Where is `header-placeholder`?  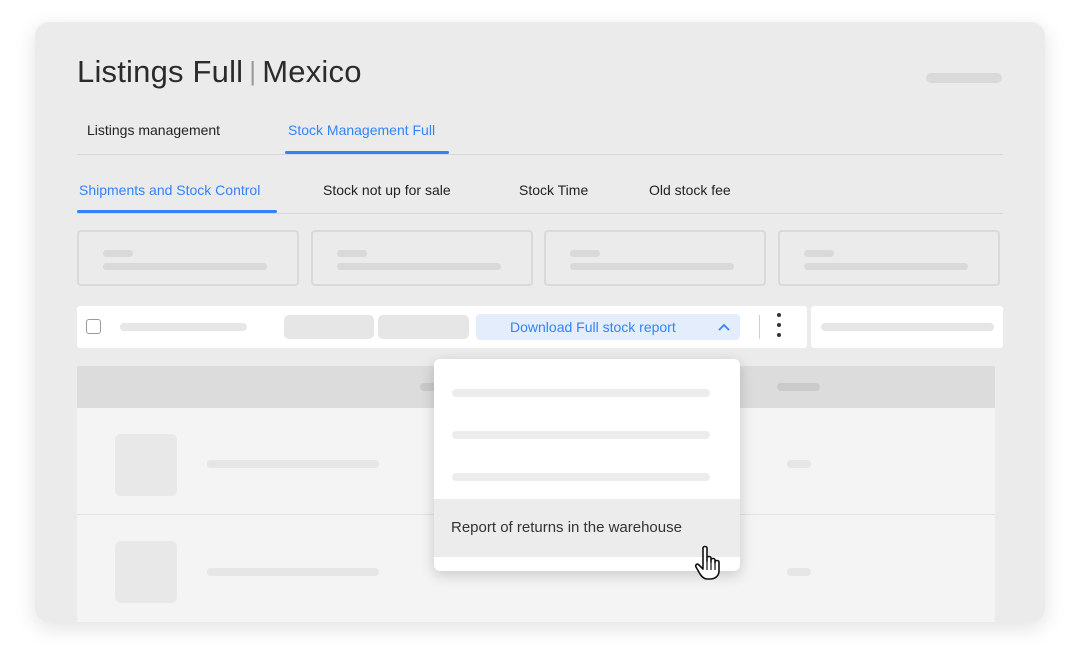 header-placeholder is located at coordinates (798, 387).